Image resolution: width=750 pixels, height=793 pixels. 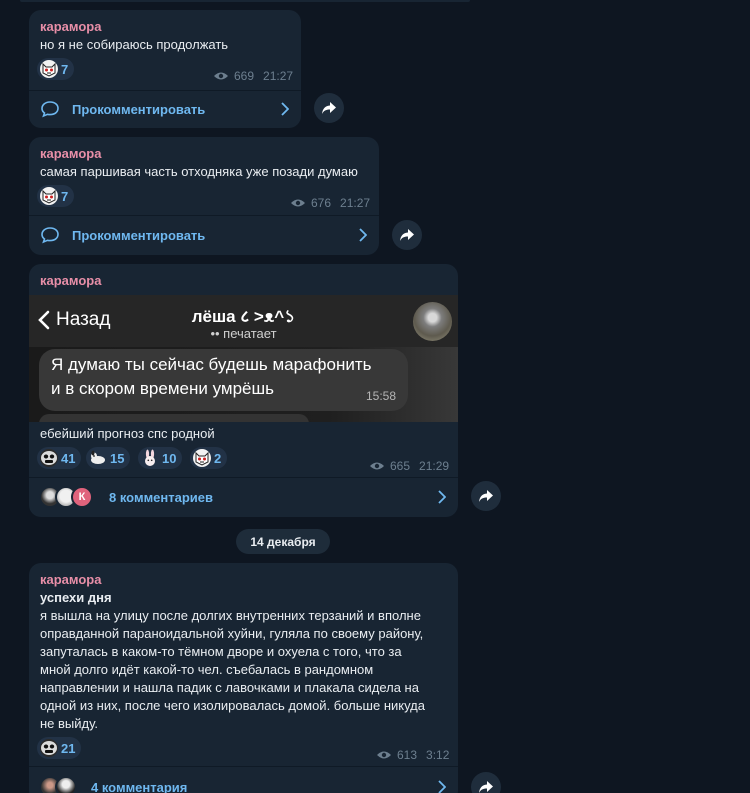 What do you see at coordinates (117, 458) in the screenshot?
I see `reaction-count: 15` at bounding box center [117, 458].